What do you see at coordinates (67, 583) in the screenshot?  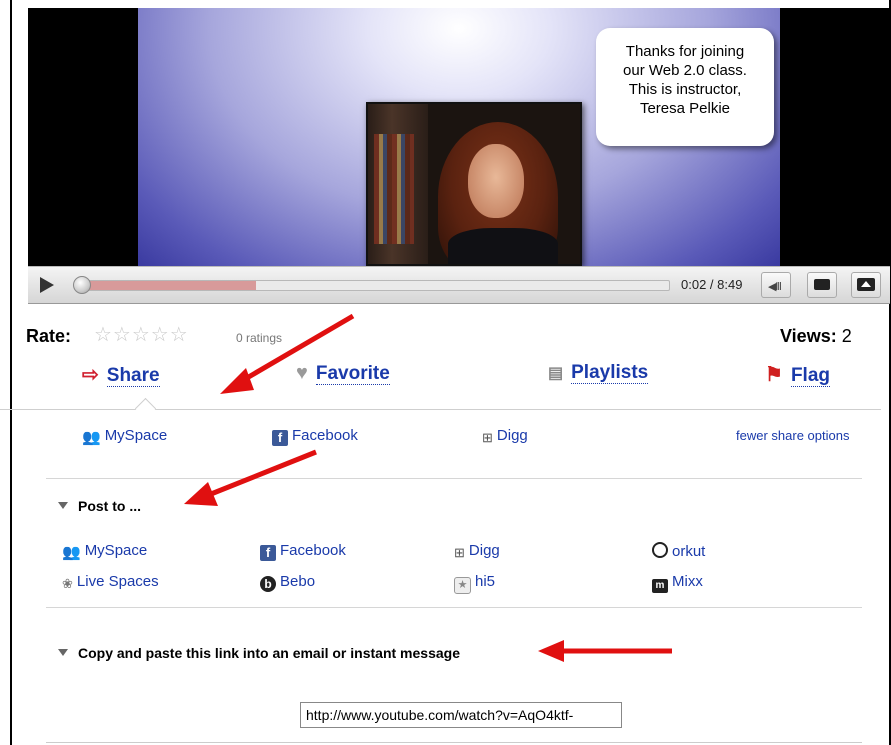 I see `live-spaces-icon: ❀` at bounding box center [67, 583].